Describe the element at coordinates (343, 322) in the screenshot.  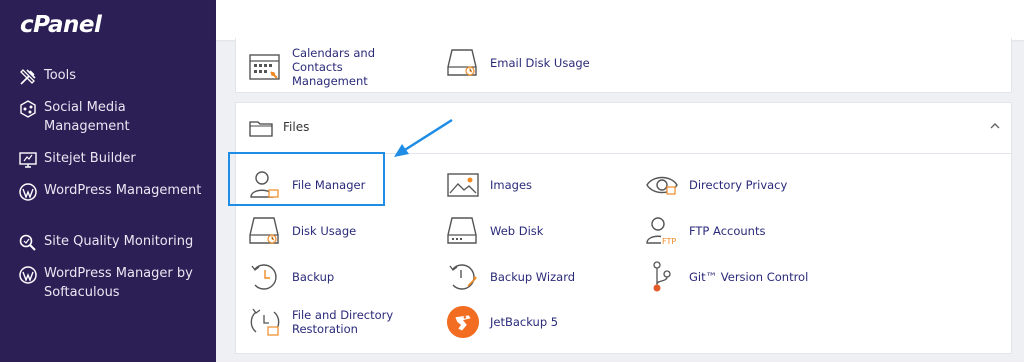
I see `tool-label: File and Directory Restoration` at that location.